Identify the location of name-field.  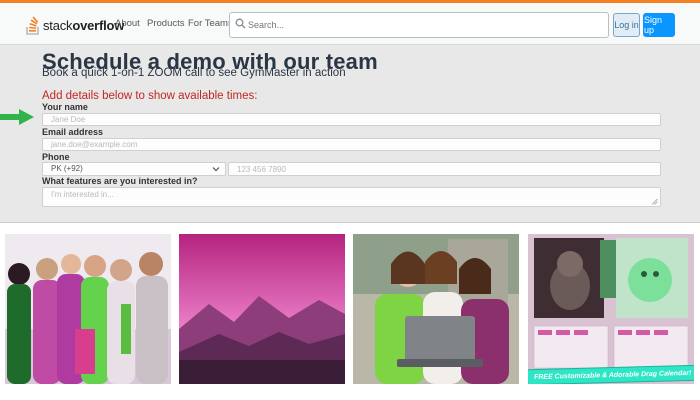
(351, 119).